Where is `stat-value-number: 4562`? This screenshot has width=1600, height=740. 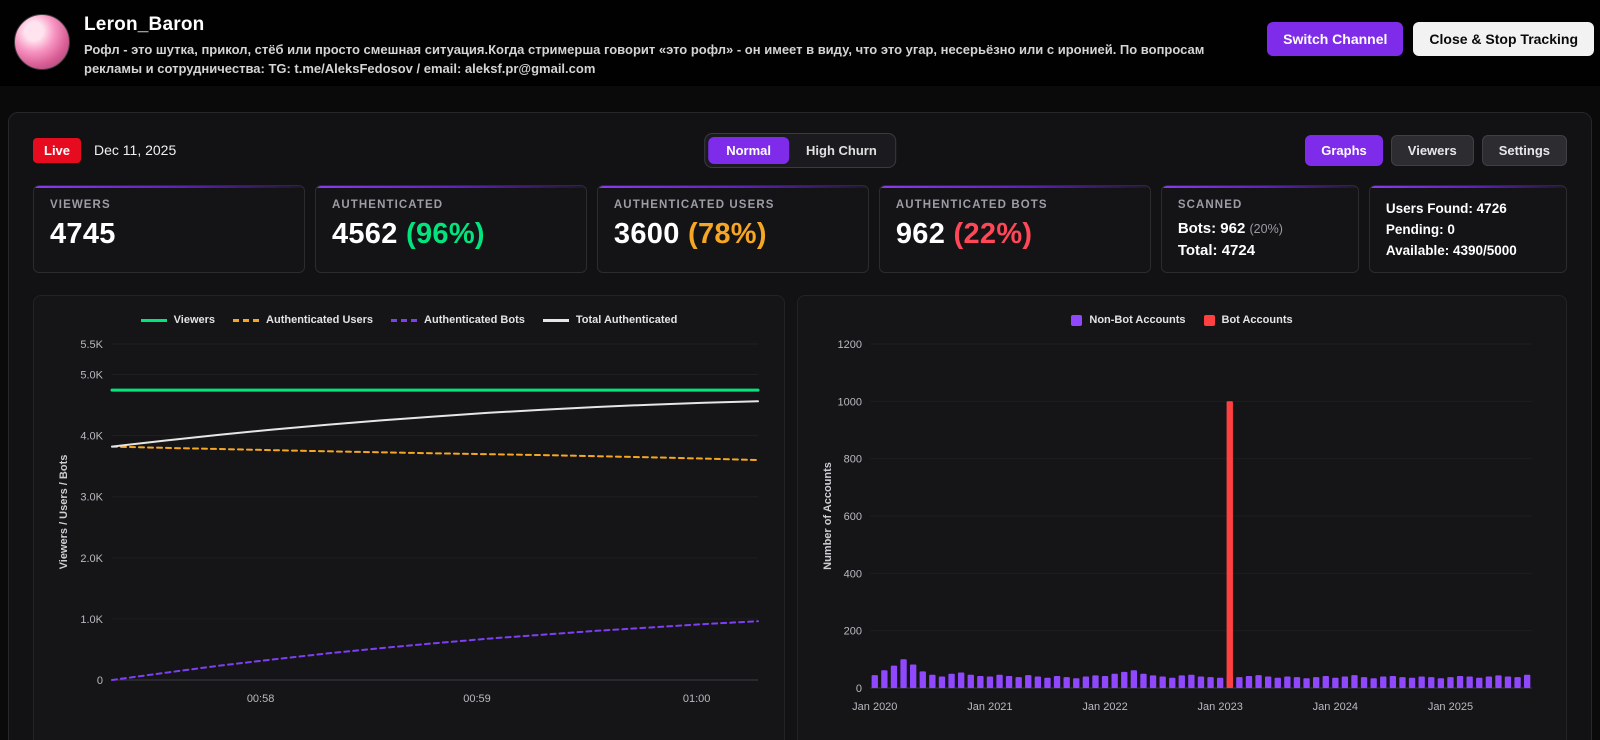 stat-value-number: 4562 is located at coordinates (364, 234).